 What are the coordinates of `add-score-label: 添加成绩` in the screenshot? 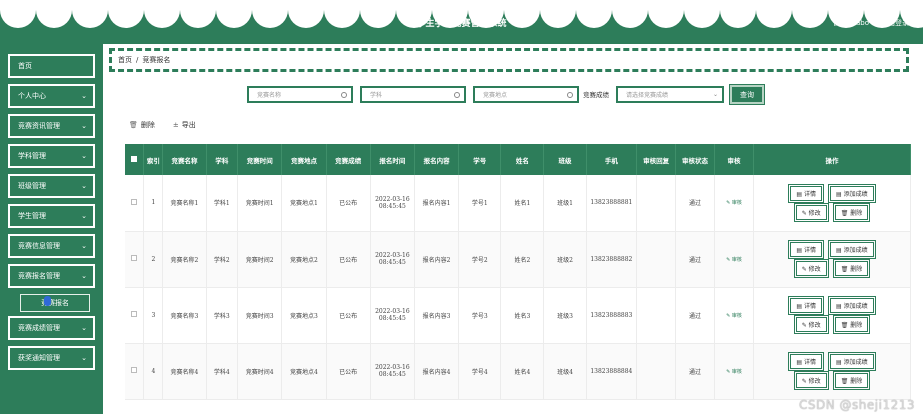 It's located at (855, 194).